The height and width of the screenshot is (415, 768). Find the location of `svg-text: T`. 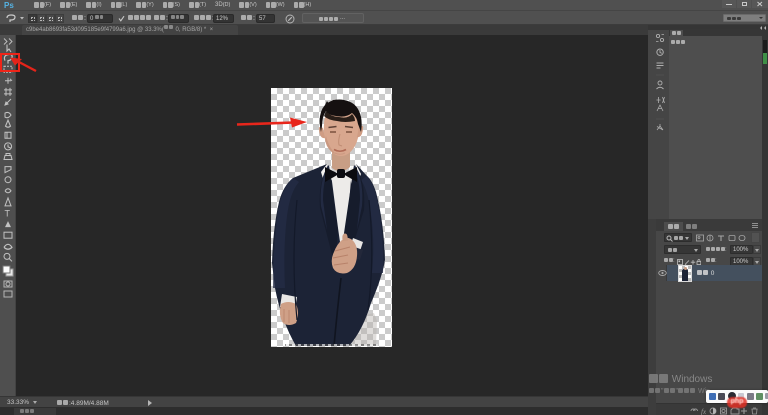

svg-text: T is located at coordinates (8, 214).